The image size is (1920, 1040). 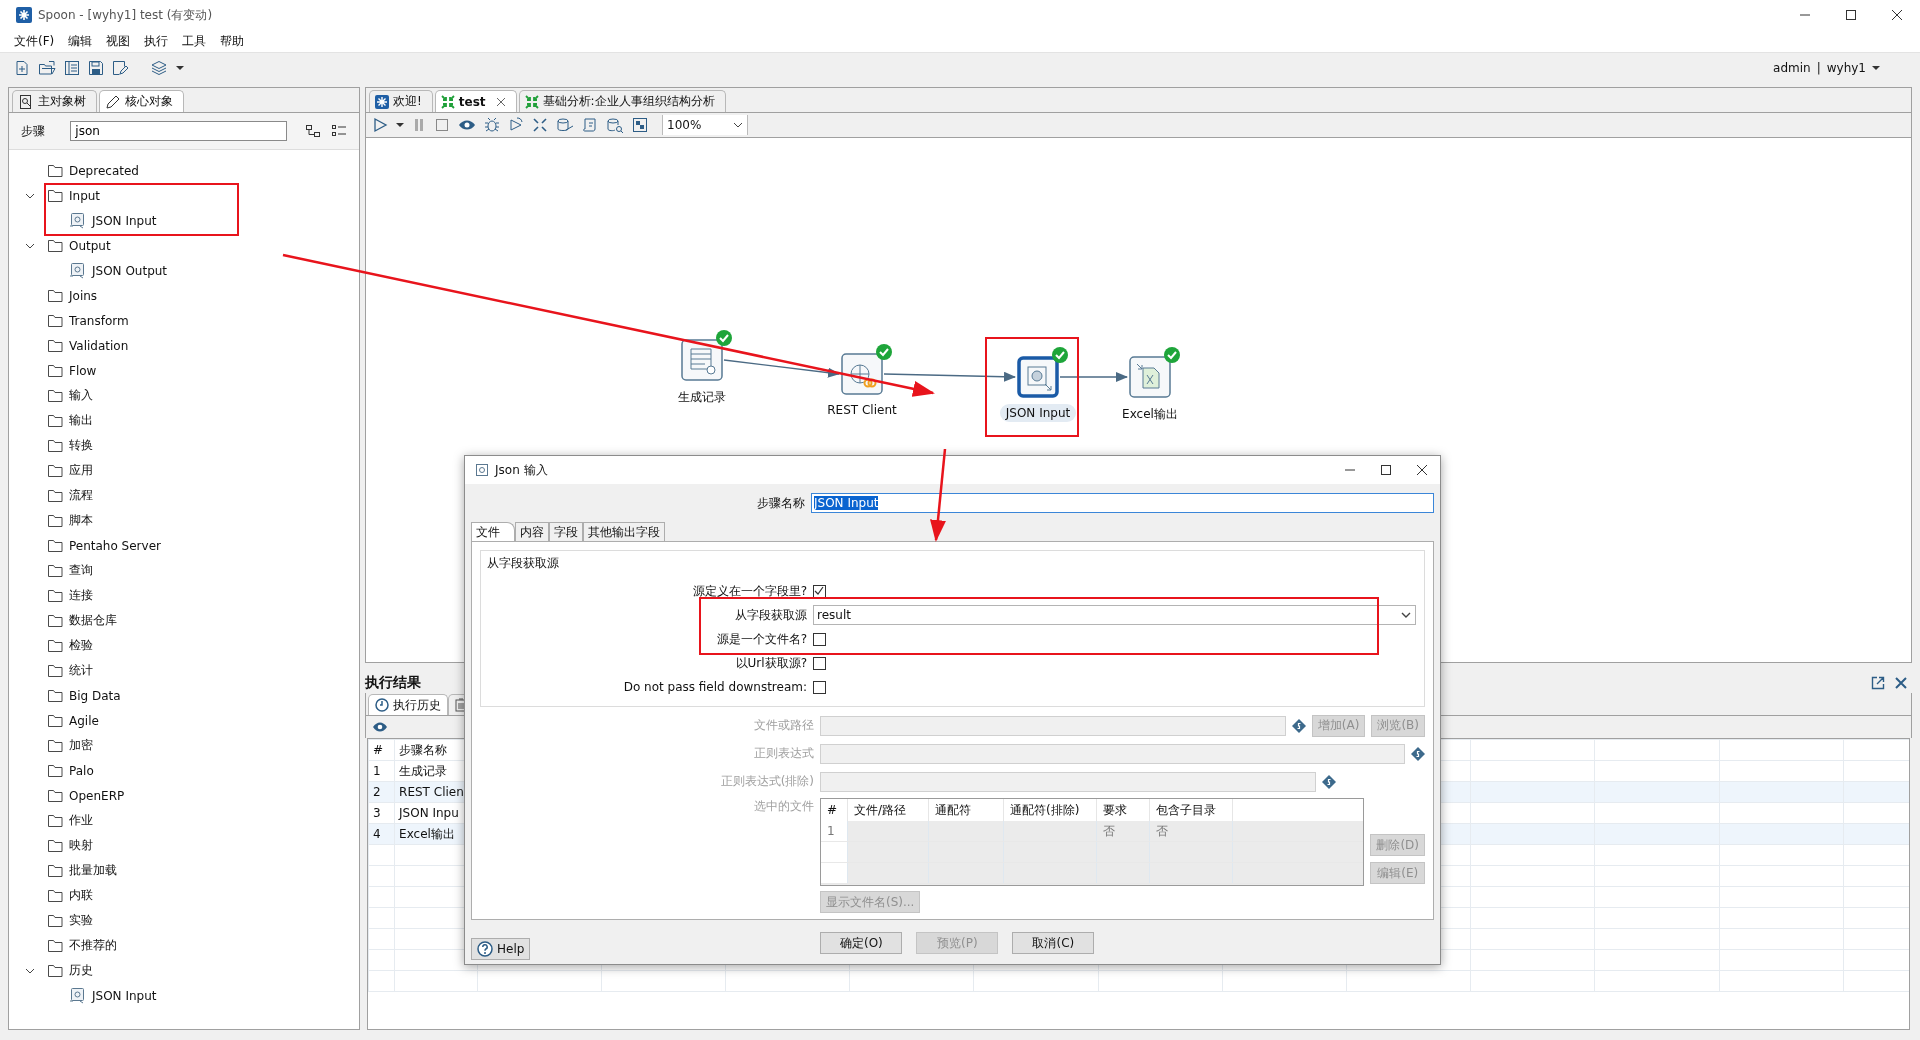 What do you see at coordinates (99, 345) in the screenshot?
I see `tree-folder: Validation` at bounding box center [99, 345].